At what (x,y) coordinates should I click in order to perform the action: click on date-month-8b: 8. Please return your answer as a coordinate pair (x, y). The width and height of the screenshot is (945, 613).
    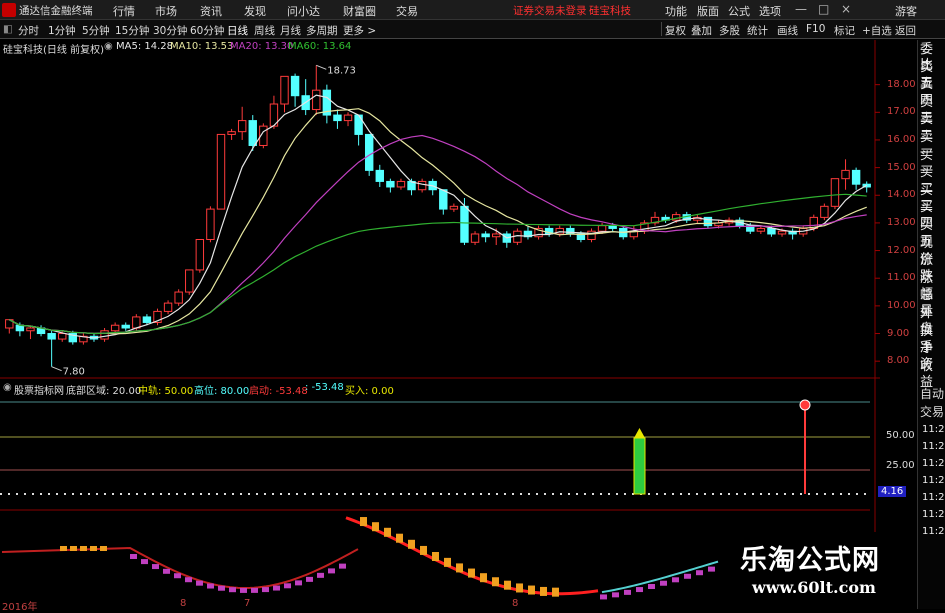
    Looking at the image, I should click on (515, 603).